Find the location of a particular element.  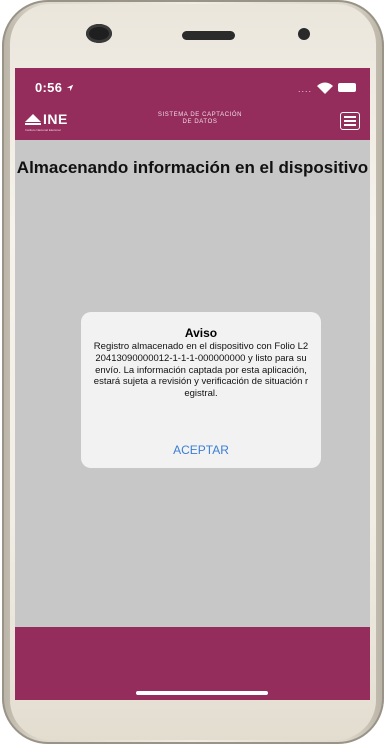

ine-logo: INE Instituto Nacional Electoral is located at coordinates (53, 123).